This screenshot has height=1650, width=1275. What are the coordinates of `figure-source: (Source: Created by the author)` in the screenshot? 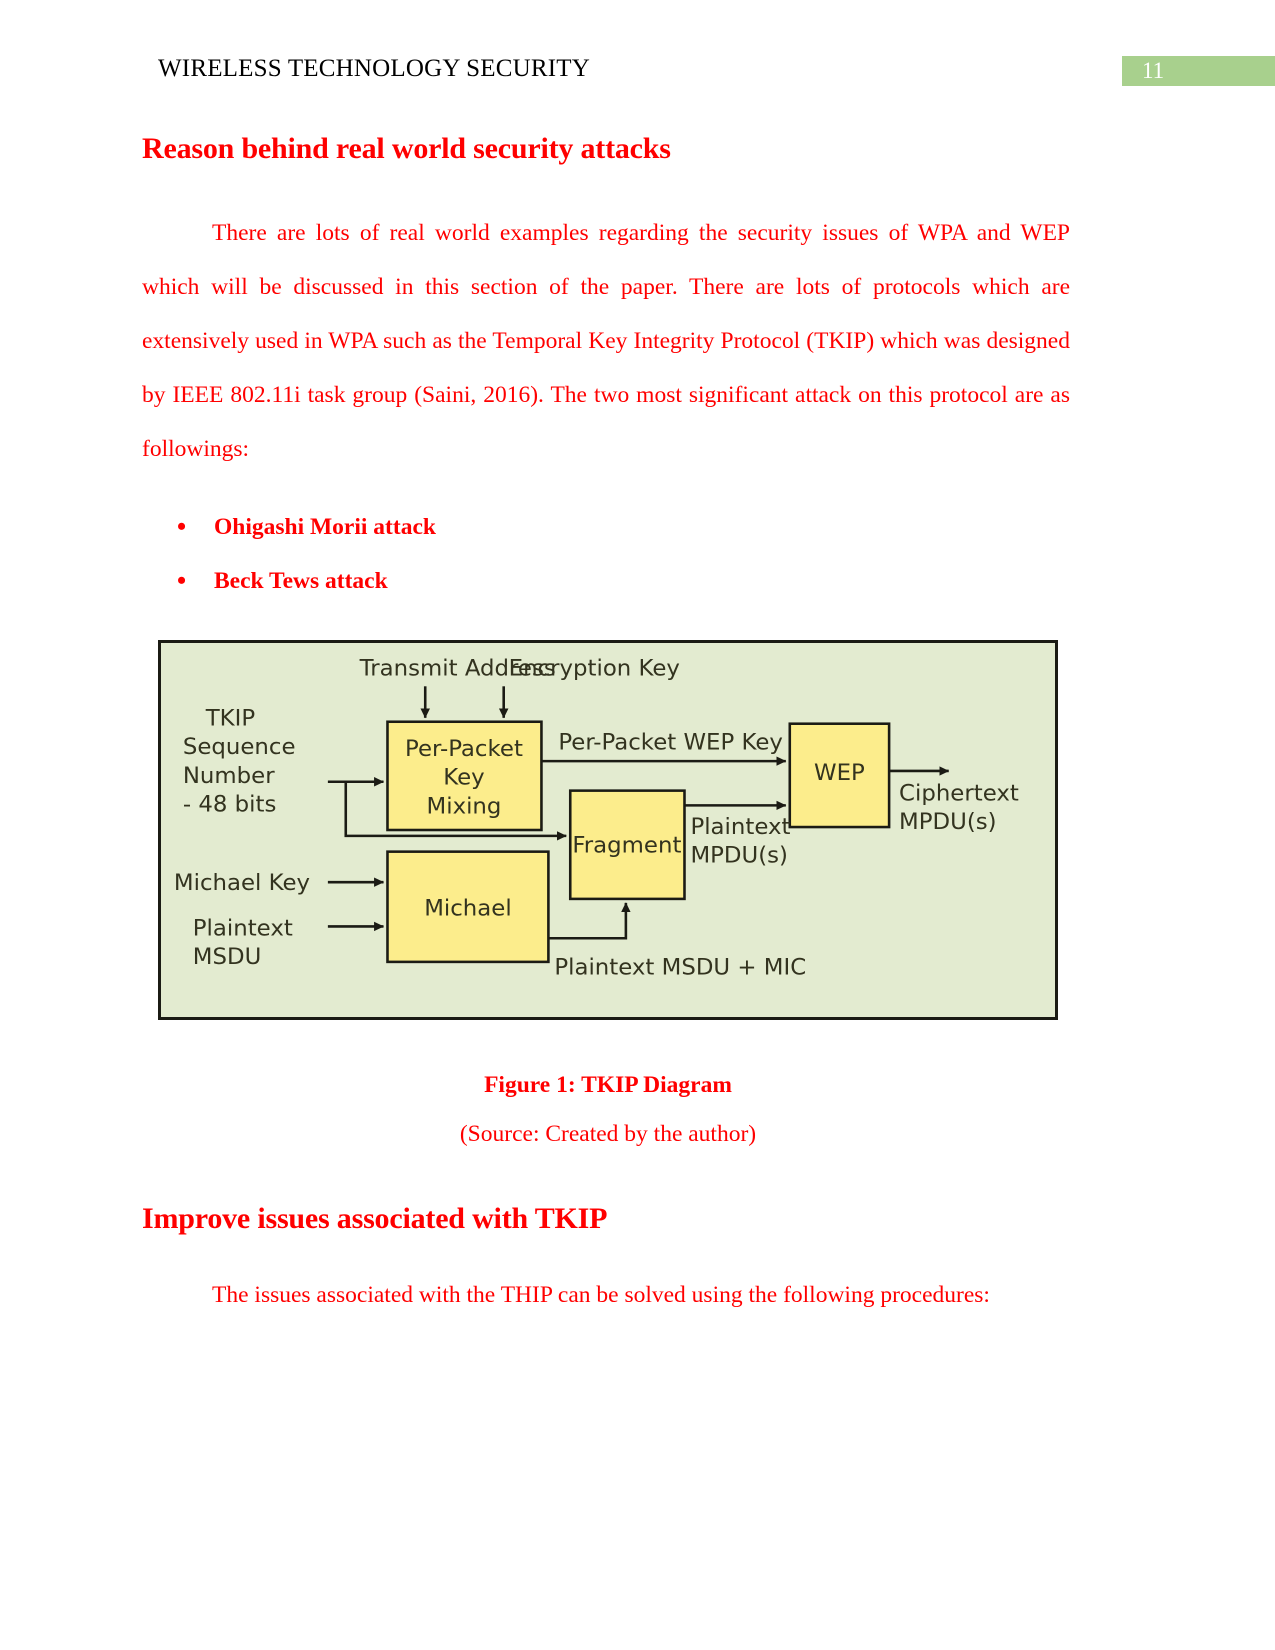 It's located at (608, 1134).